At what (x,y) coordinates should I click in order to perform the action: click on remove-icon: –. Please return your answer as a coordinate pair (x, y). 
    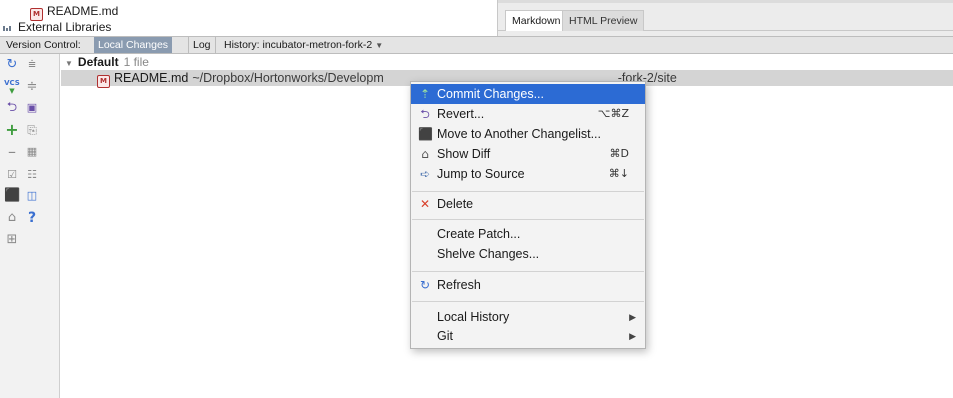
    Looking at the image, I should click on (12, 152).